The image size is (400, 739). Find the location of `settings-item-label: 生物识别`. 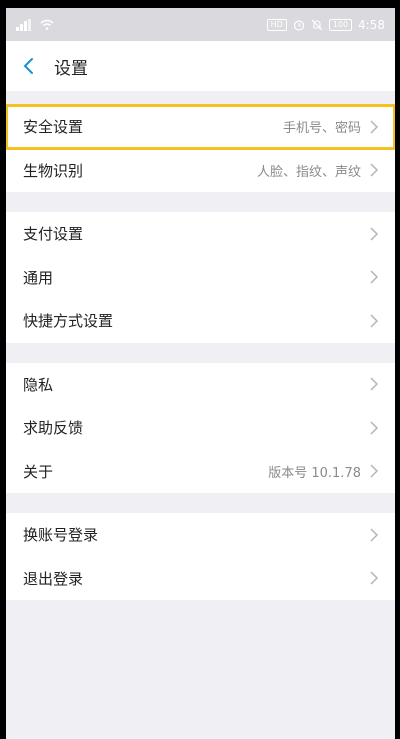

settings-item-label: 生物识别 is located at coordinates (53, 170).